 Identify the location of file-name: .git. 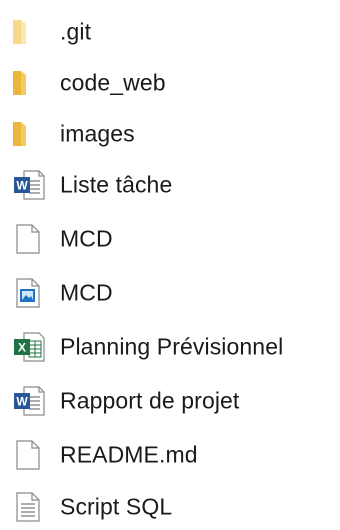
(76, 31).